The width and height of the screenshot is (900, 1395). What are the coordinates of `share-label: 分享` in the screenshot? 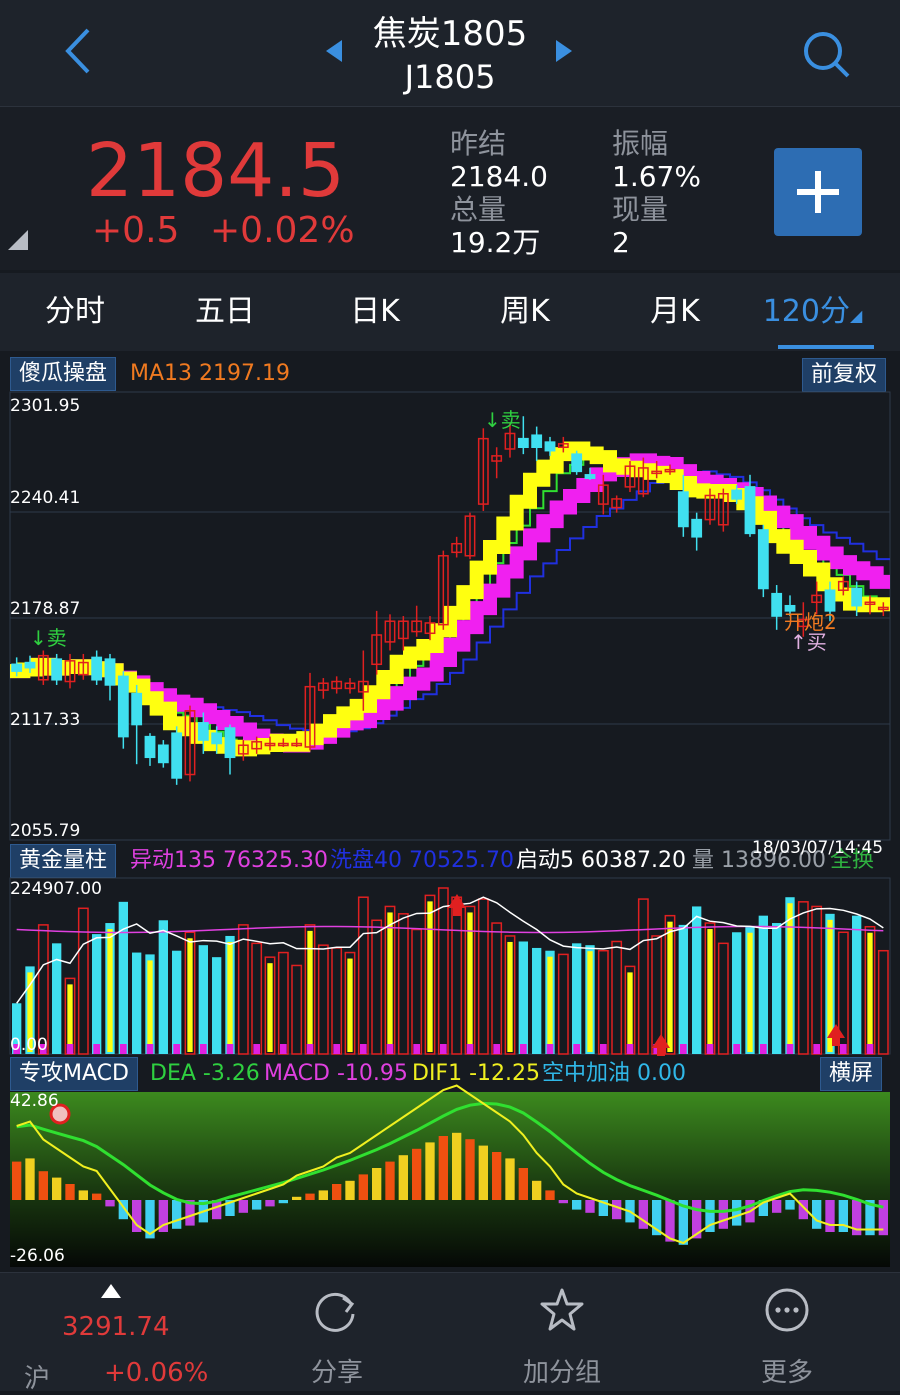 It's located at (337, 1370).